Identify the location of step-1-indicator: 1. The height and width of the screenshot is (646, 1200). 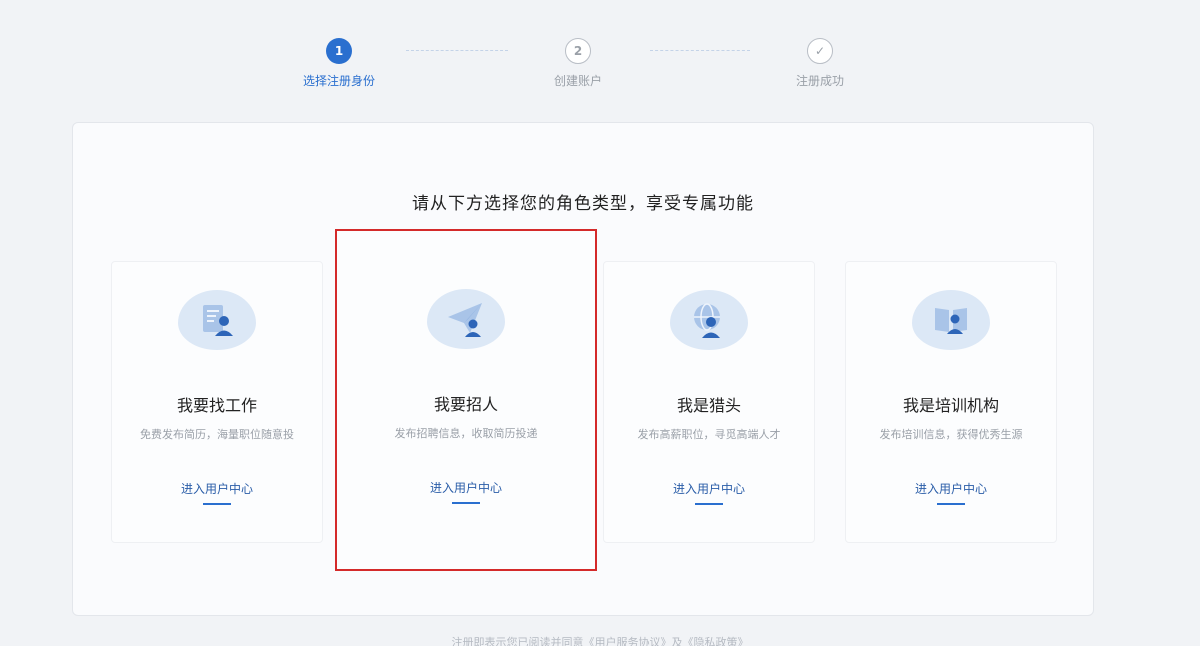
(339, 51).